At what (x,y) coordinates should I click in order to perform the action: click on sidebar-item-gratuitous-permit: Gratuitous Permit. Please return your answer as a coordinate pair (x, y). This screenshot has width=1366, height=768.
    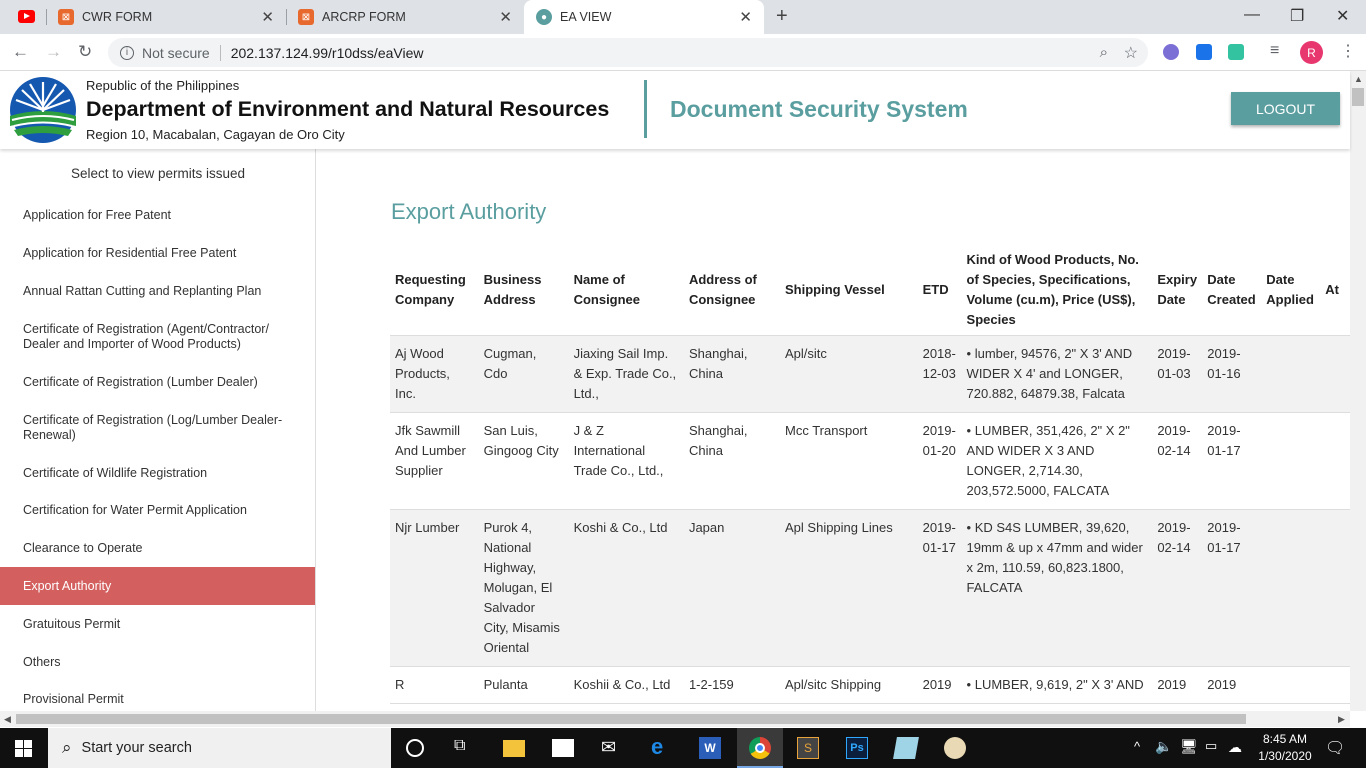
    Looking at the image, I should click on (157, 624).